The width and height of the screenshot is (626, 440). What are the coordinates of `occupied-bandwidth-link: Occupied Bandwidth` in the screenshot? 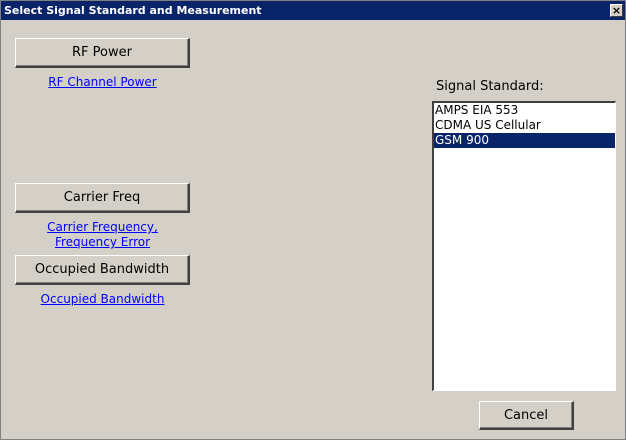 It's located at (102, 299).